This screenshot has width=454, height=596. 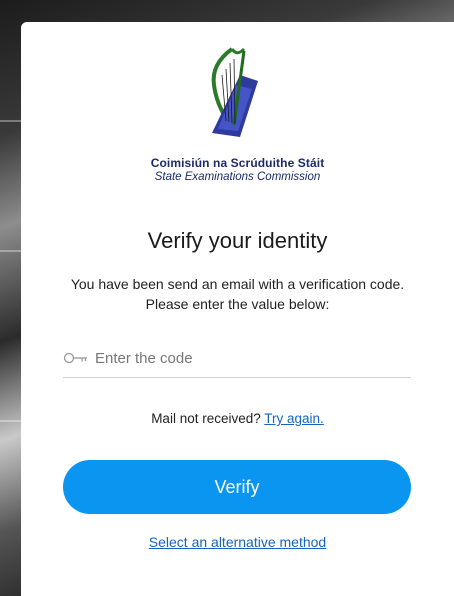 I want to click on harp-logo-icon, so click(x=234, y=92).